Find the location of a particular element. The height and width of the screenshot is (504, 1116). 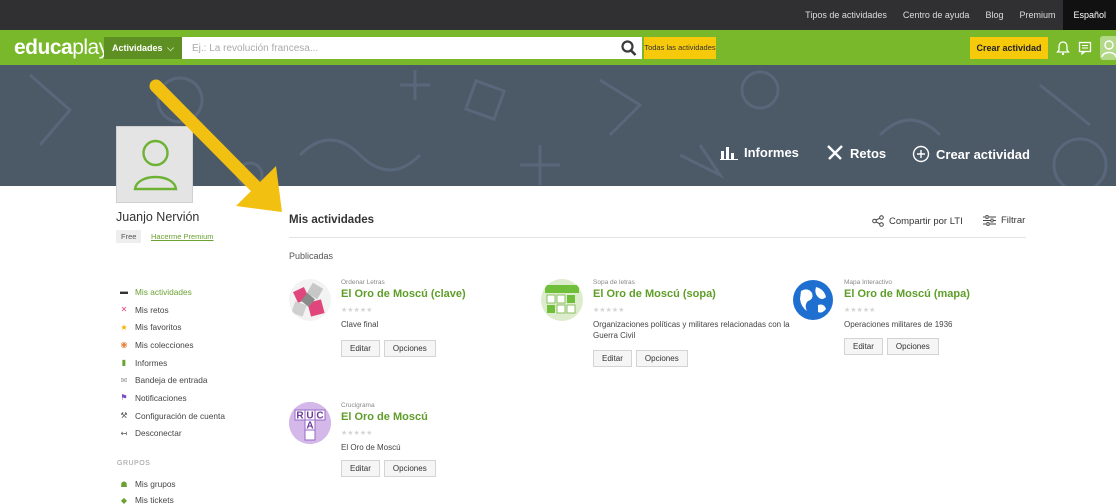

activity-type: Ordenar Letras is located at coordinates (363, 282).